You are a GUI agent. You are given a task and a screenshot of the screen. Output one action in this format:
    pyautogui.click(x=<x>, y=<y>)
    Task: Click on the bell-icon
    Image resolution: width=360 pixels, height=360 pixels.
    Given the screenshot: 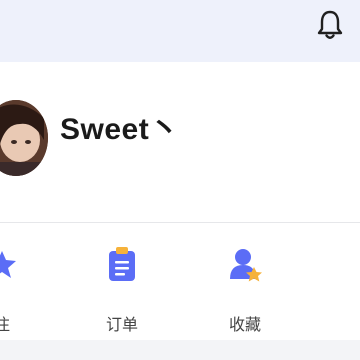 What is the action you would take?
    pyautogui.click(x=330, y=25)
    